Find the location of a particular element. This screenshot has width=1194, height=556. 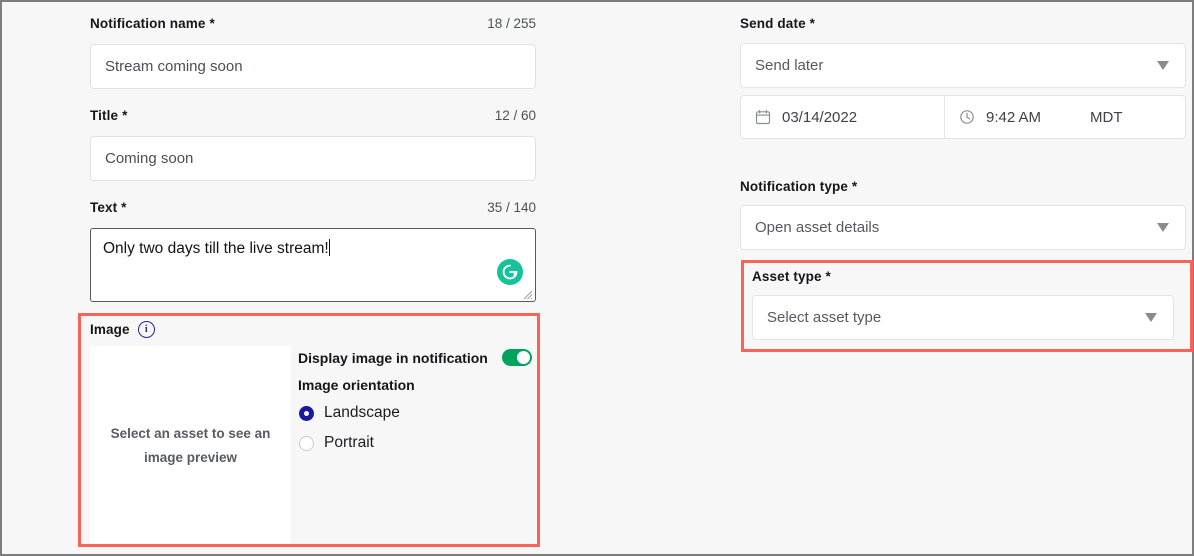

notification-type-selected-value: Open asset details is located at coordinates (817, 227).